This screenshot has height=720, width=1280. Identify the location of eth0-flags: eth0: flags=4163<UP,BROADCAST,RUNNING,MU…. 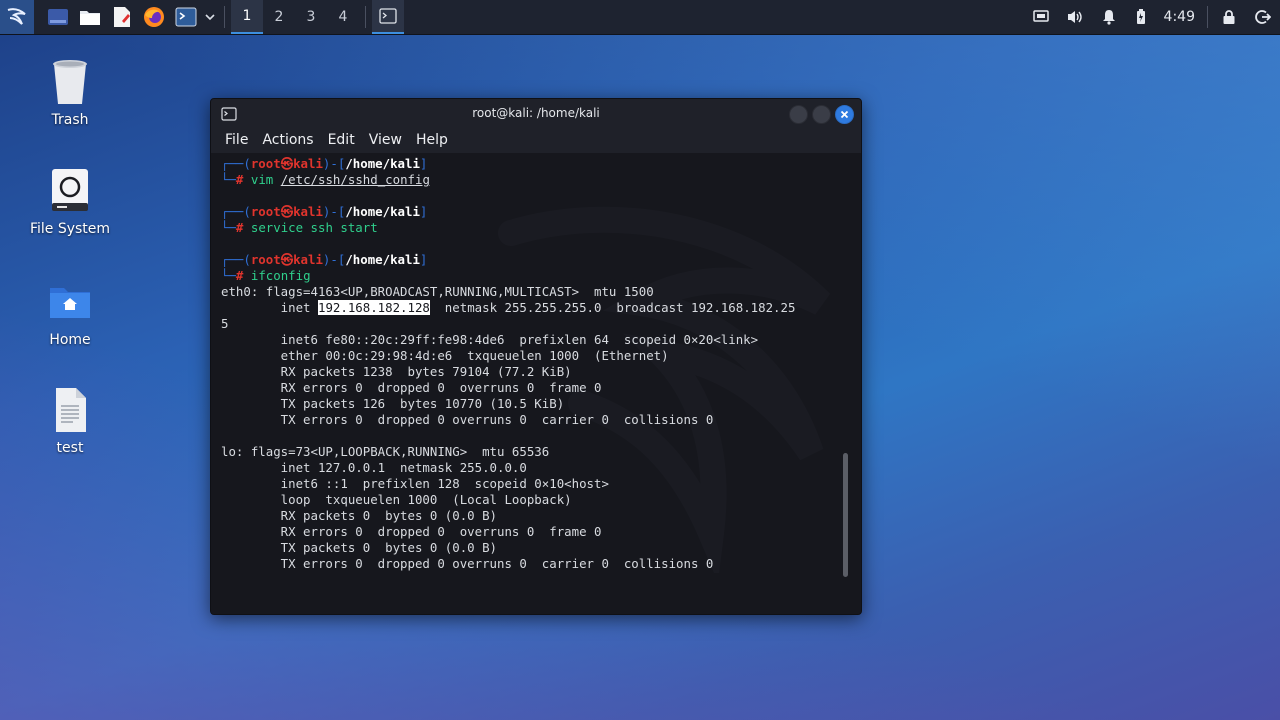
(437, 291).